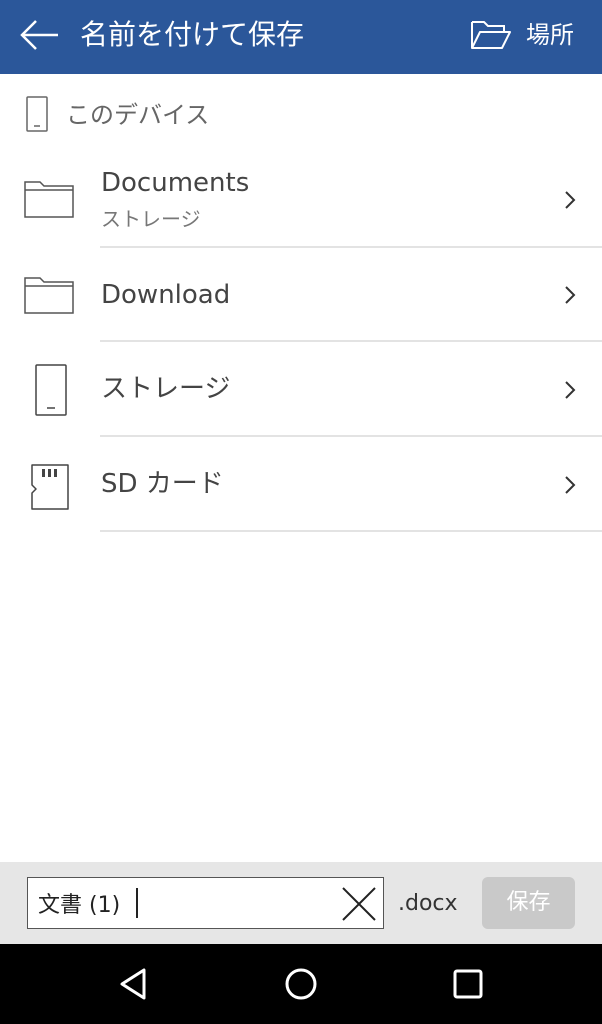 This screenshot has width=602, height=1024. I want to click on list-item-documents: Documents ストレージ, so click(301, 201).